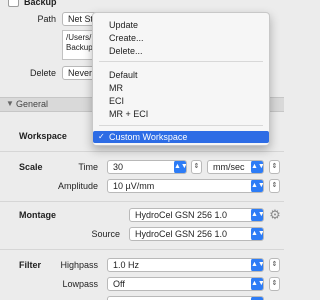  What do you see at coordinates (10, 103) in the screenshot?
I see `disclosure-triangle-icon: ▼` at bounding box center [10, 103].